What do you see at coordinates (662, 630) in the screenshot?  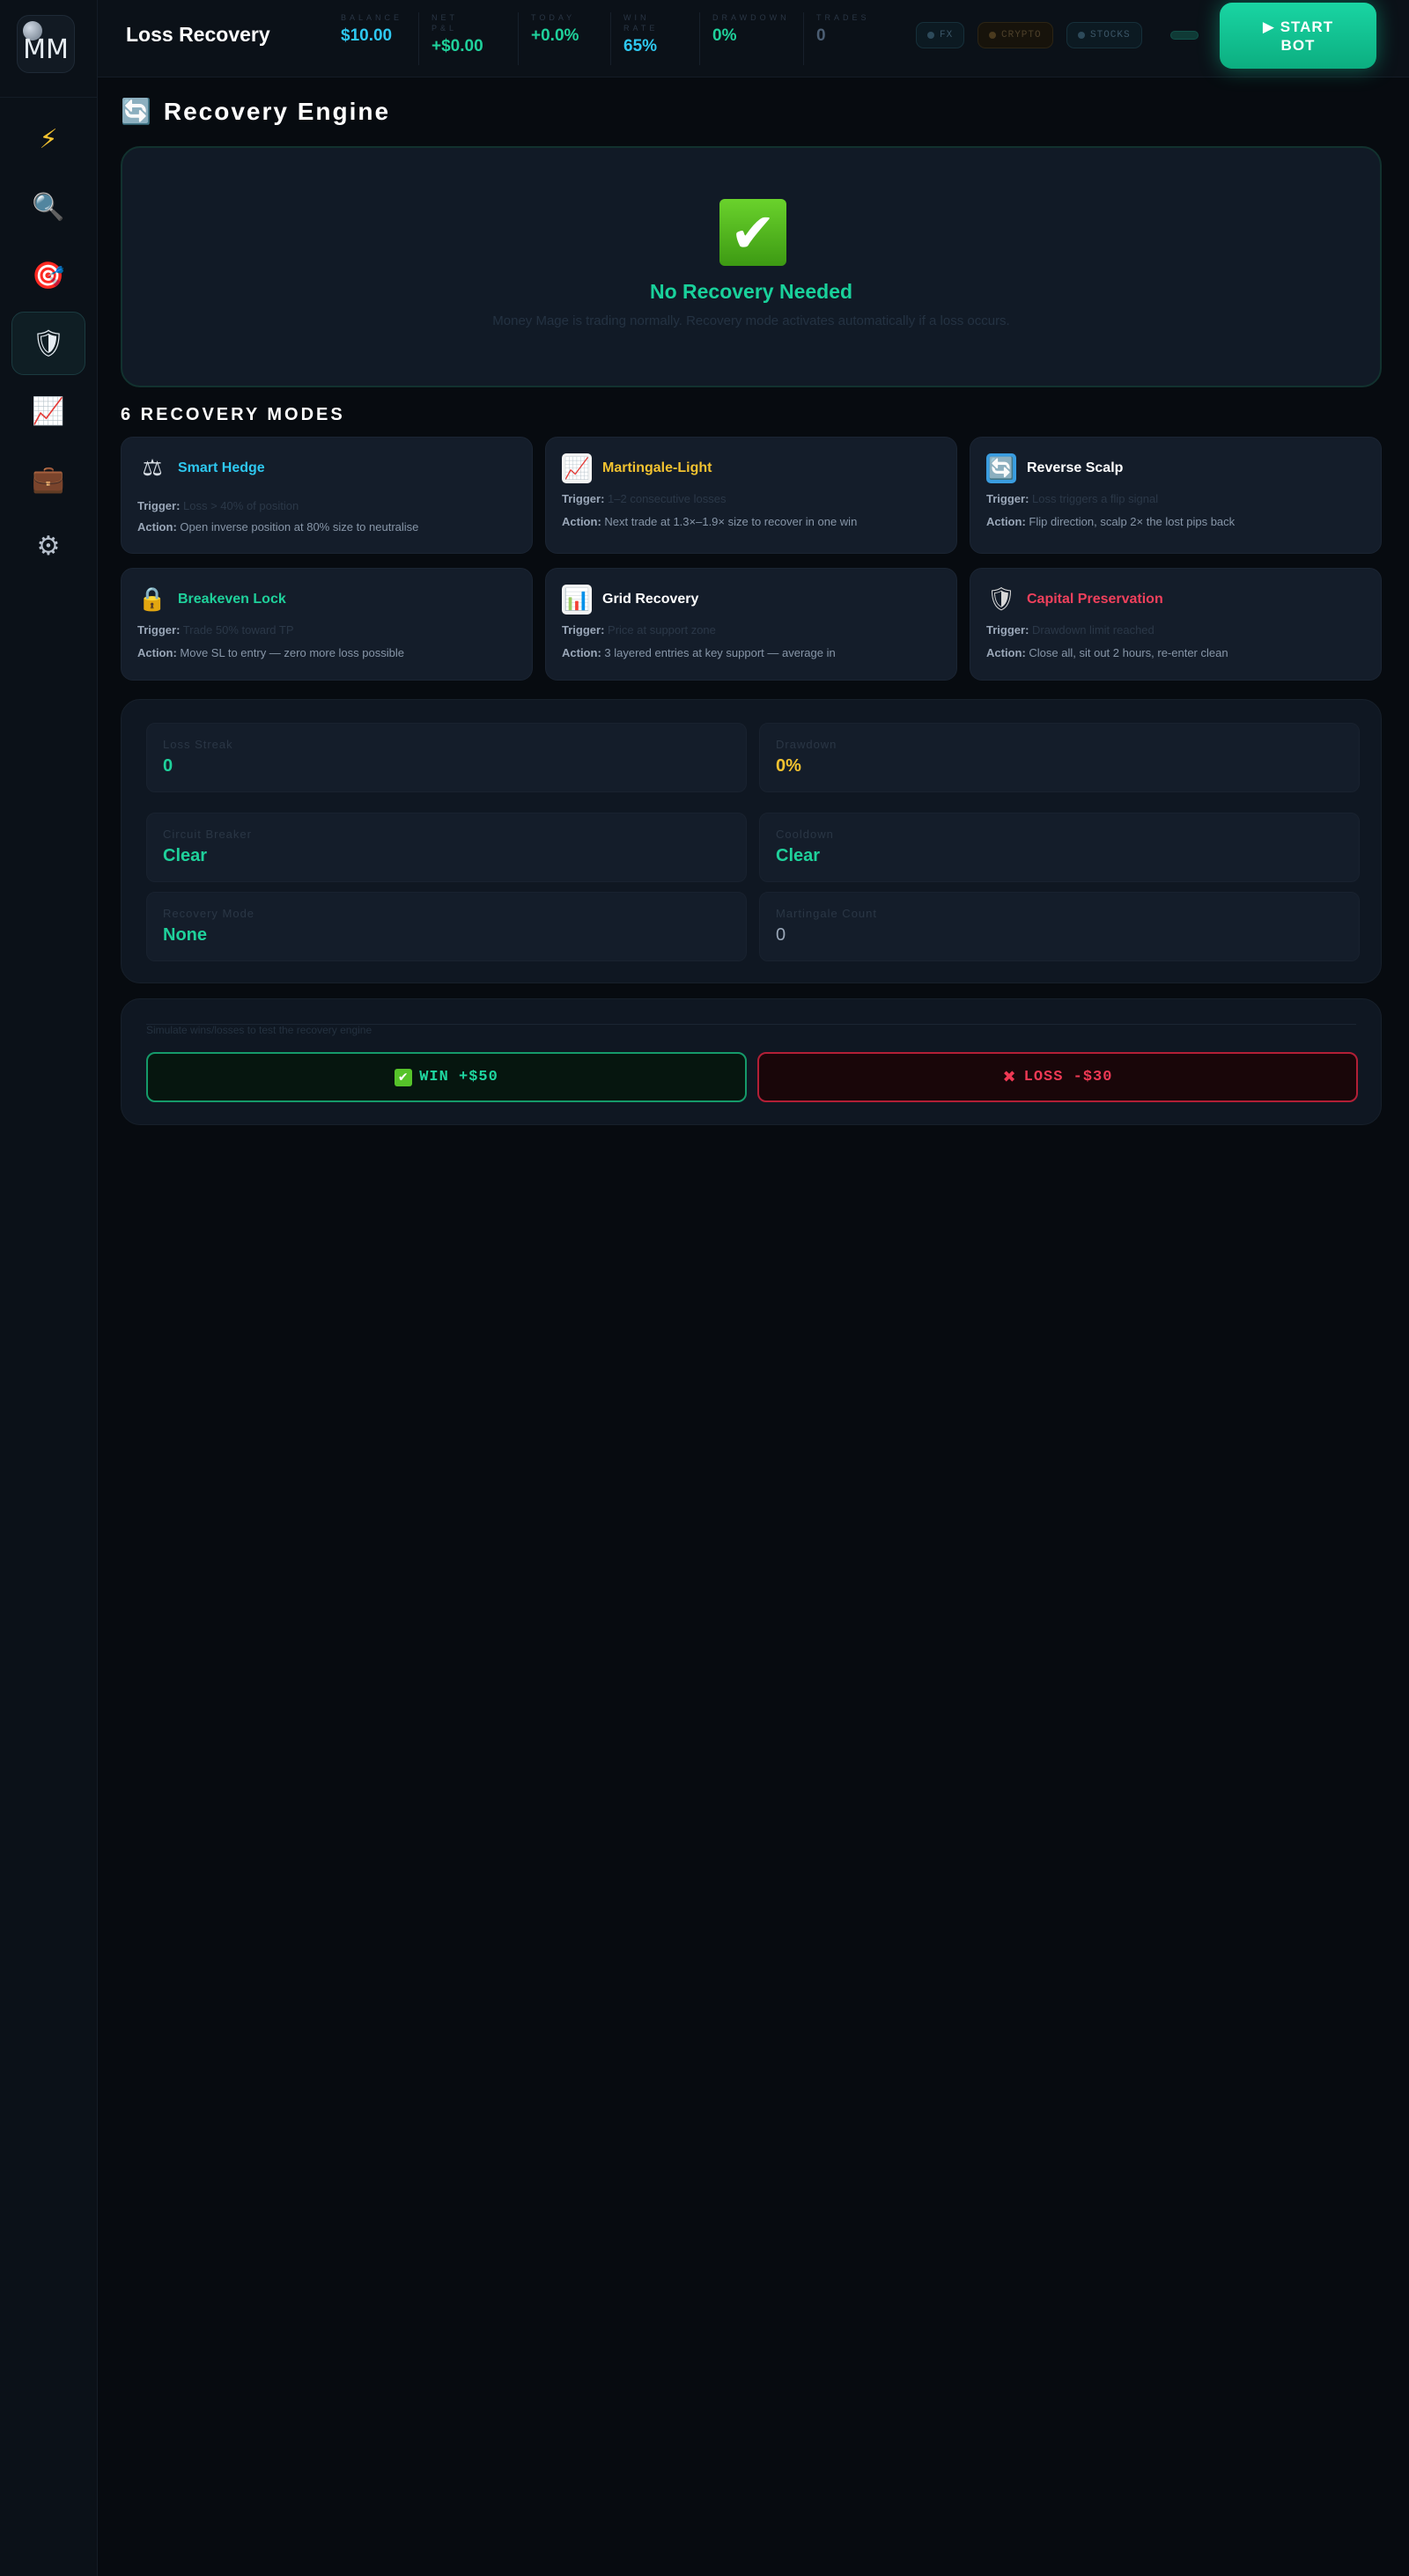 I see `mode-trigger: Price at support zone` at bounding box center [662, 630].